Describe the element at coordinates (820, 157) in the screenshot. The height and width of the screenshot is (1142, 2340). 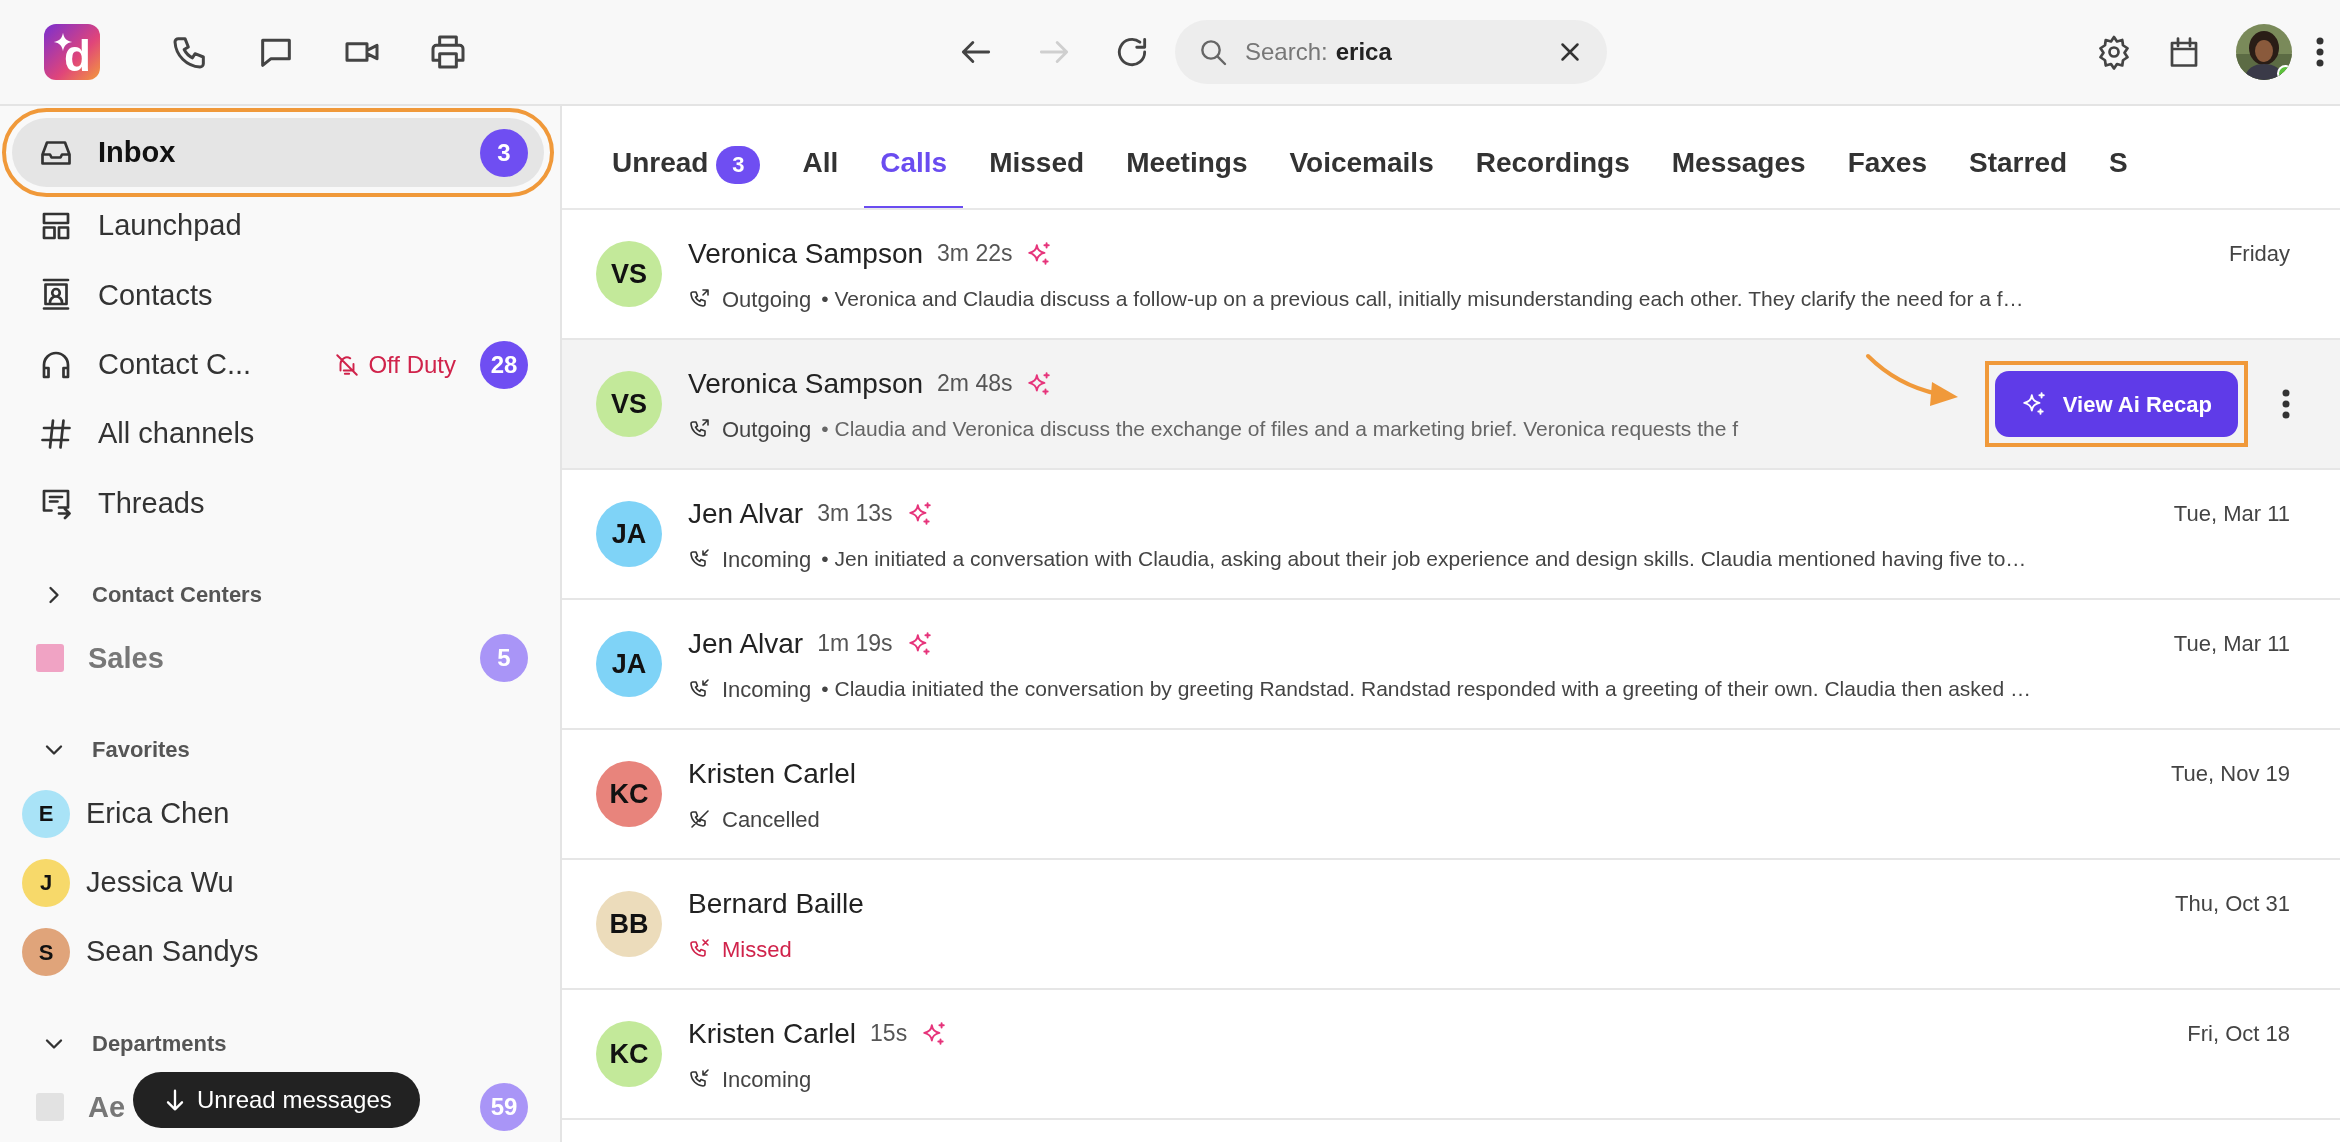
I see `tab: All` at that location.